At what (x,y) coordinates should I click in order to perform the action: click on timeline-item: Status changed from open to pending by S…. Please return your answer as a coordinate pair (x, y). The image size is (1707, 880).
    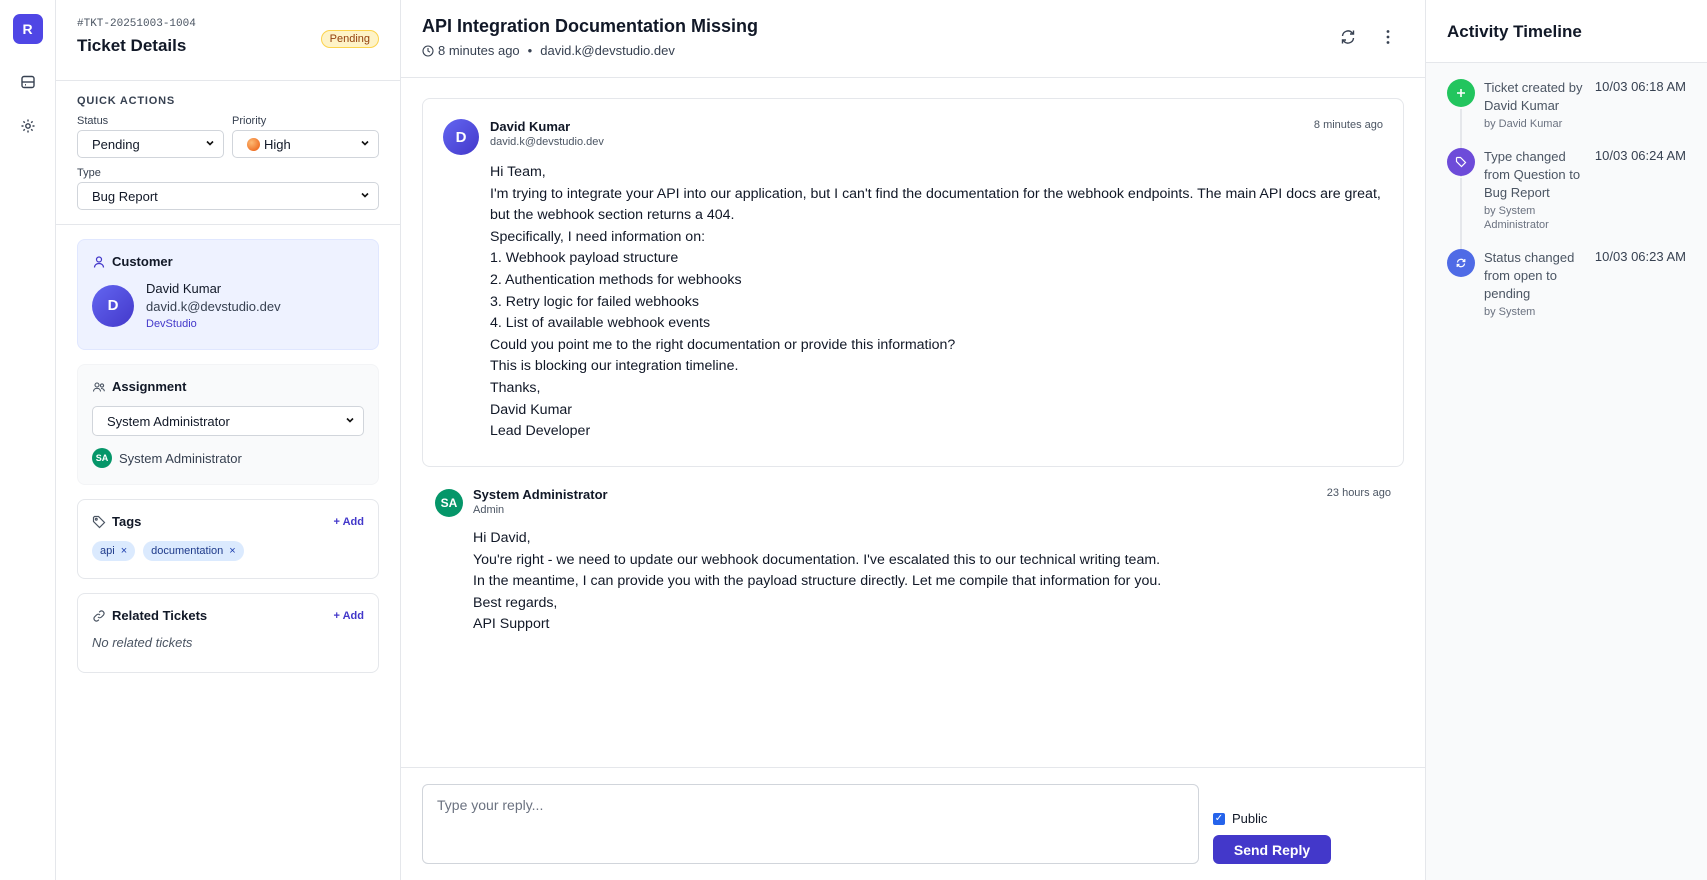
    Looking at the image, I should click on (1566, 284).